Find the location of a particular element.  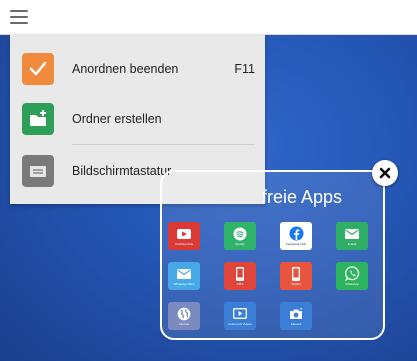

app-label: Spotify is located at coordinates (240, 243).